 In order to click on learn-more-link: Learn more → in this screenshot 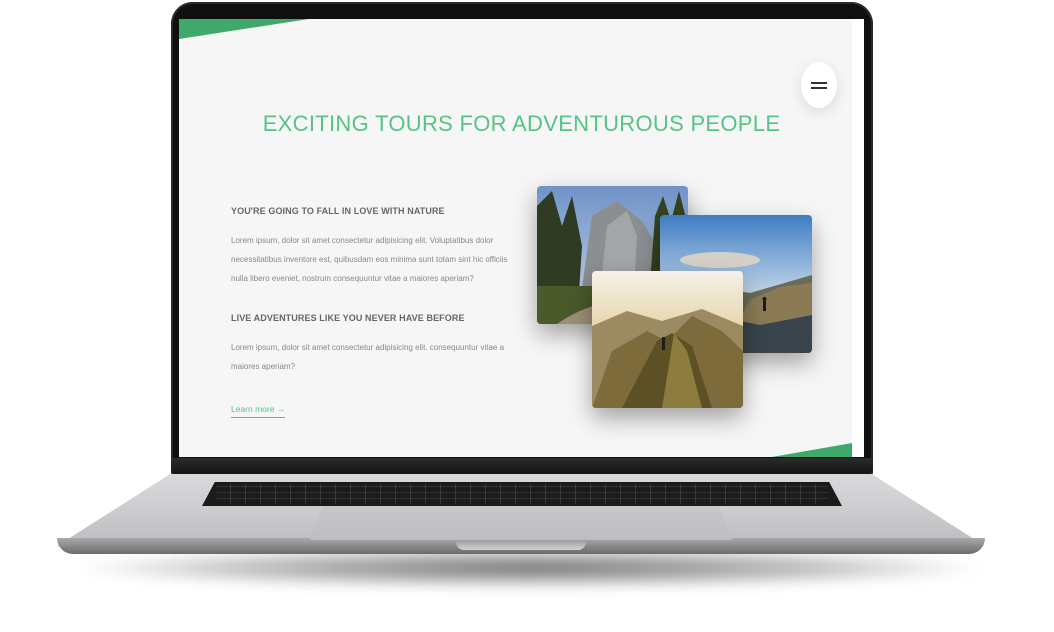, I will do `click(258, 411)`.